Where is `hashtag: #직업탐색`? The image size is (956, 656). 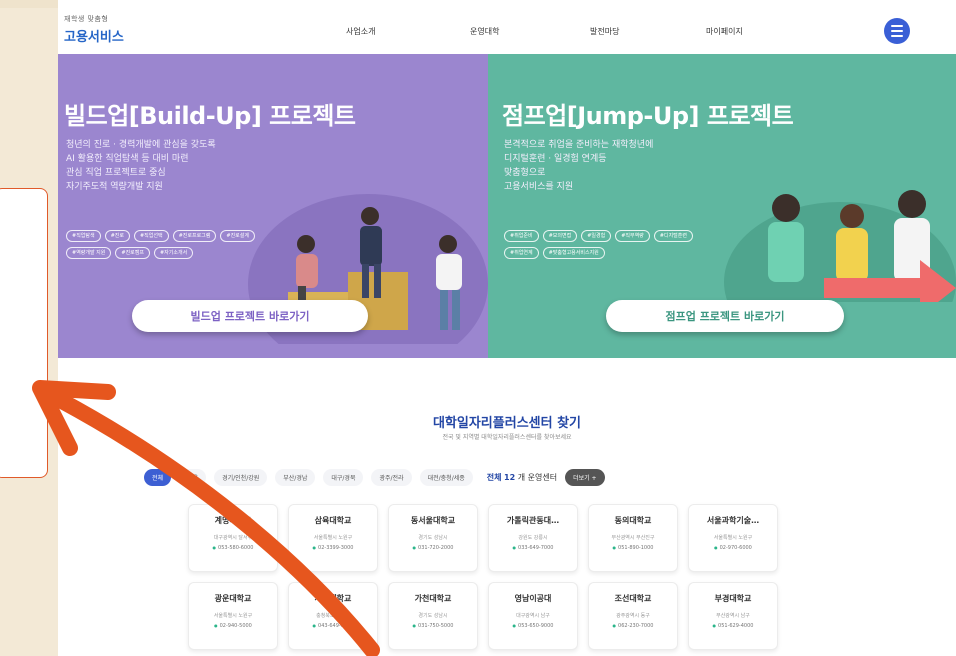
hashtag: #직업탐색 is located at coordinates (83, 236).